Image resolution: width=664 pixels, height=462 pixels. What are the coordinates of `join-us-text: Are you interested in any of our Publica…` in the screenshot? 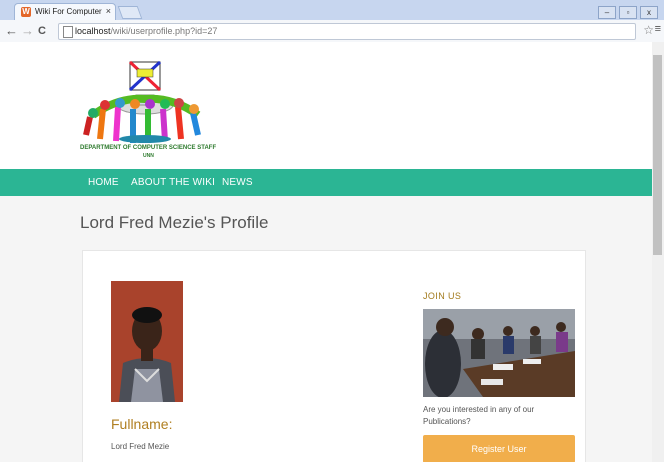 It's located at (479, 415).